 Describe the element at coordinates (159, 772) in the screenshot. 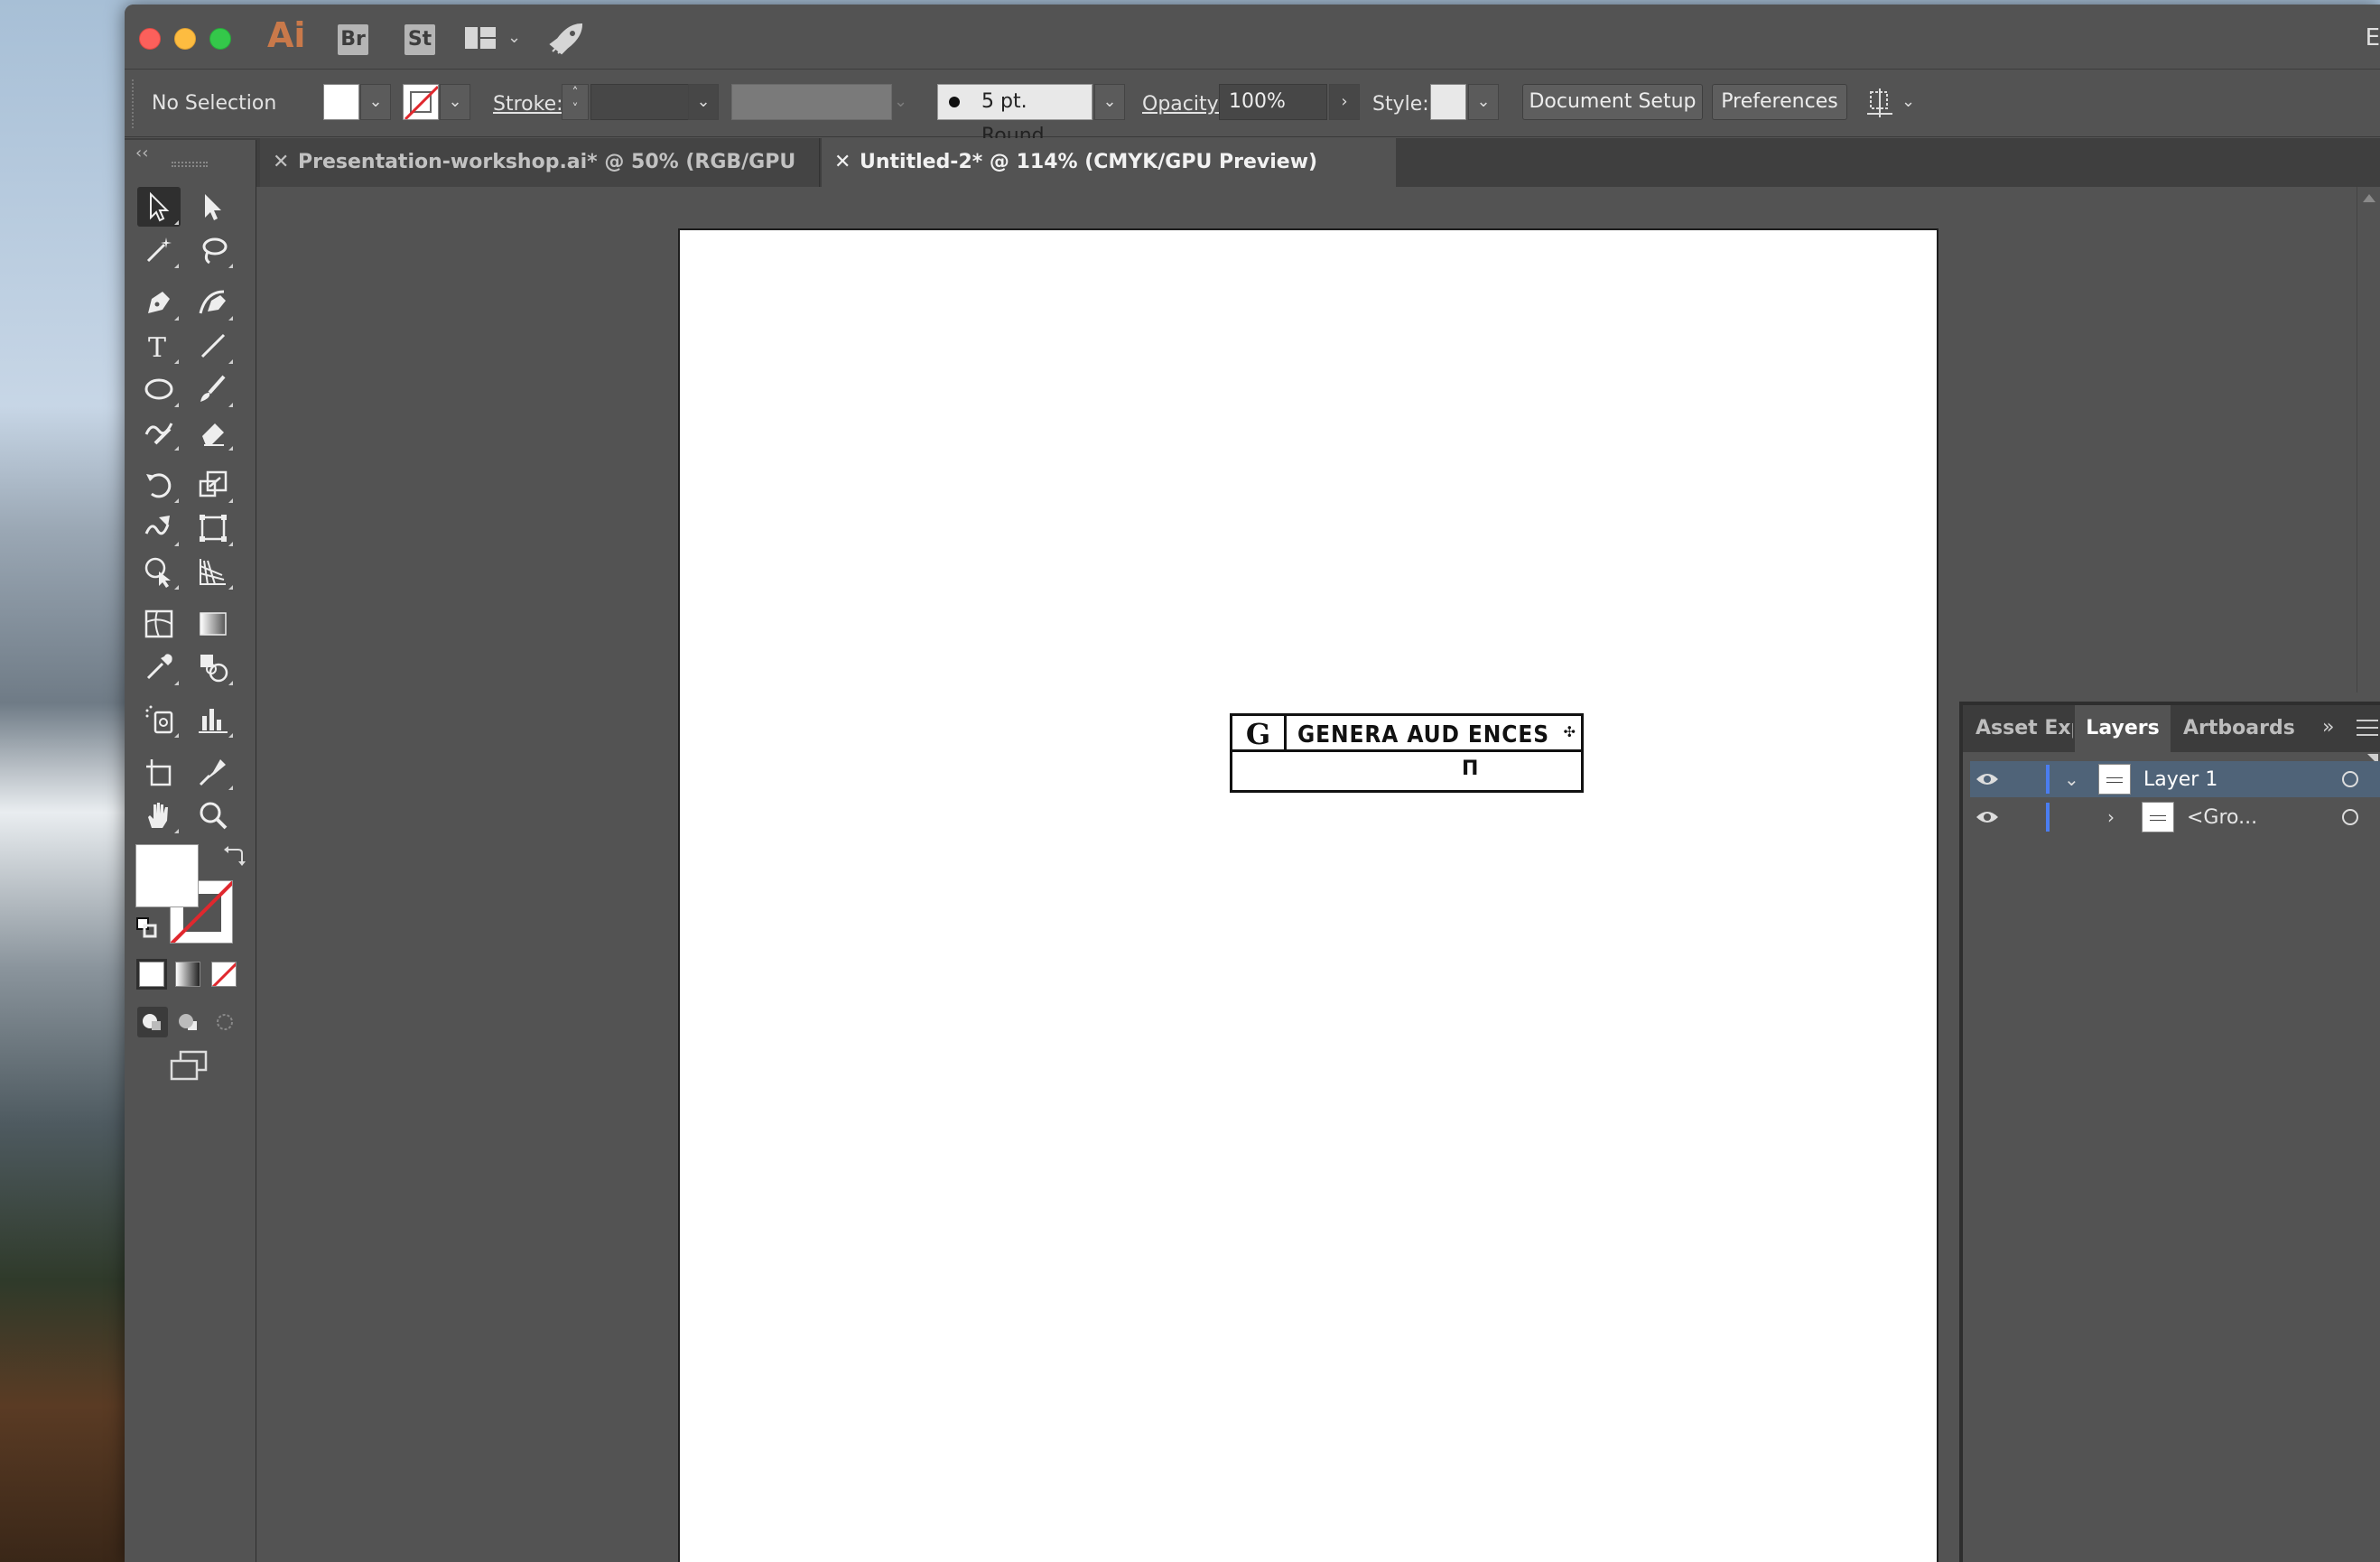

I see `artboard-tool-icon` at that location.